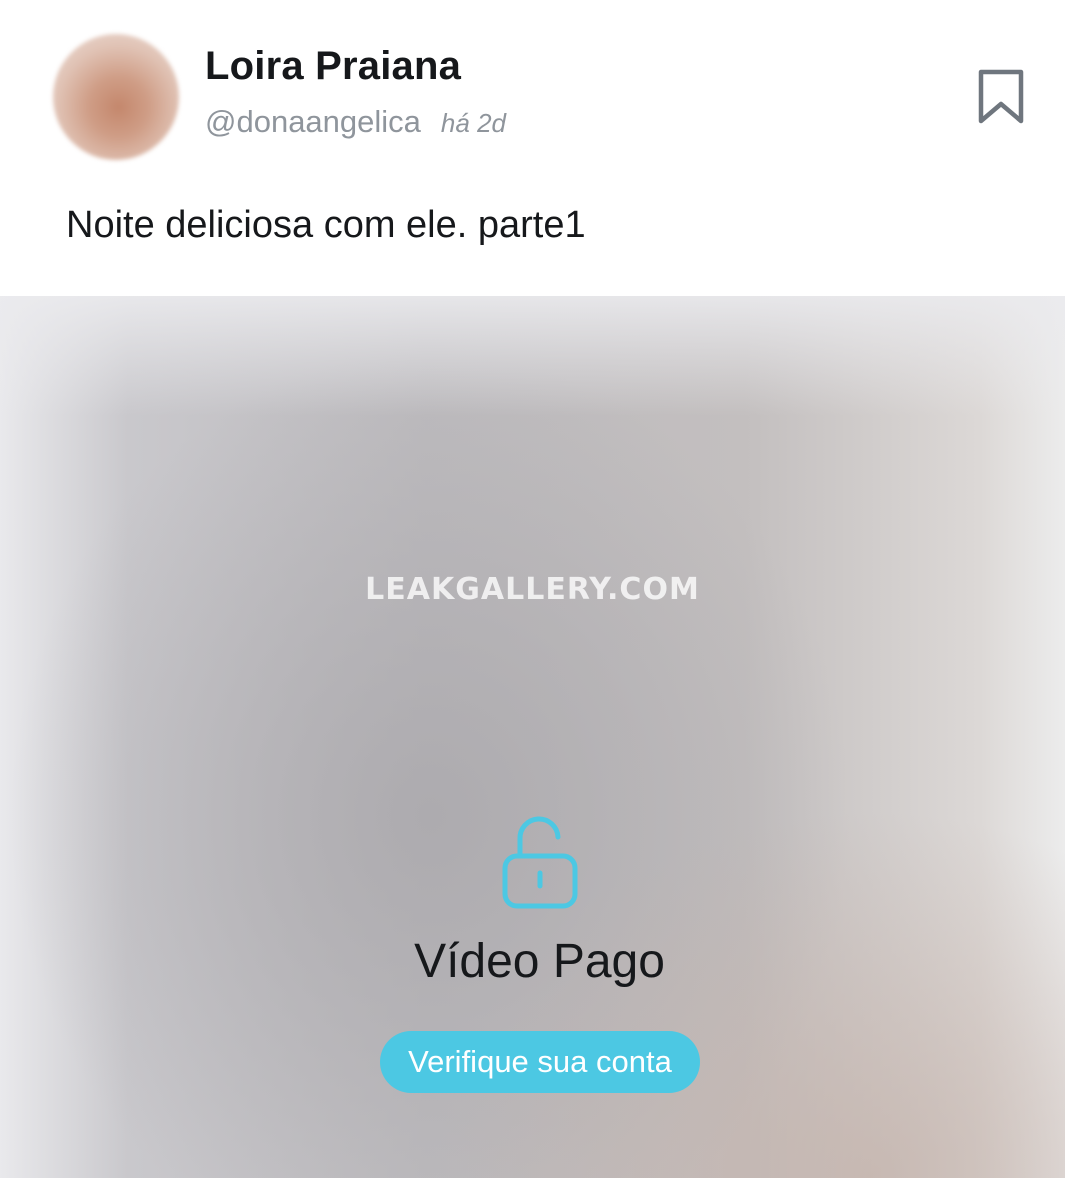  Describe the element at coordinates (116, 97) in the screenshot. I see `avatar` at that location.